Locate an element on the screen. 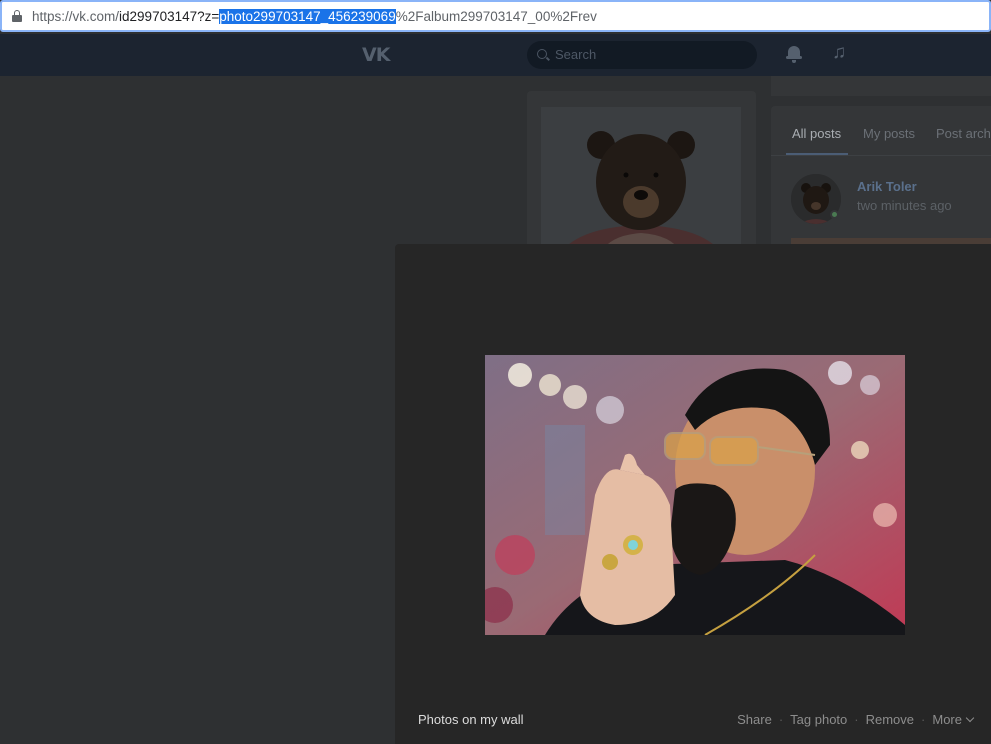  more-button: More is located at coordinates (953, 719).